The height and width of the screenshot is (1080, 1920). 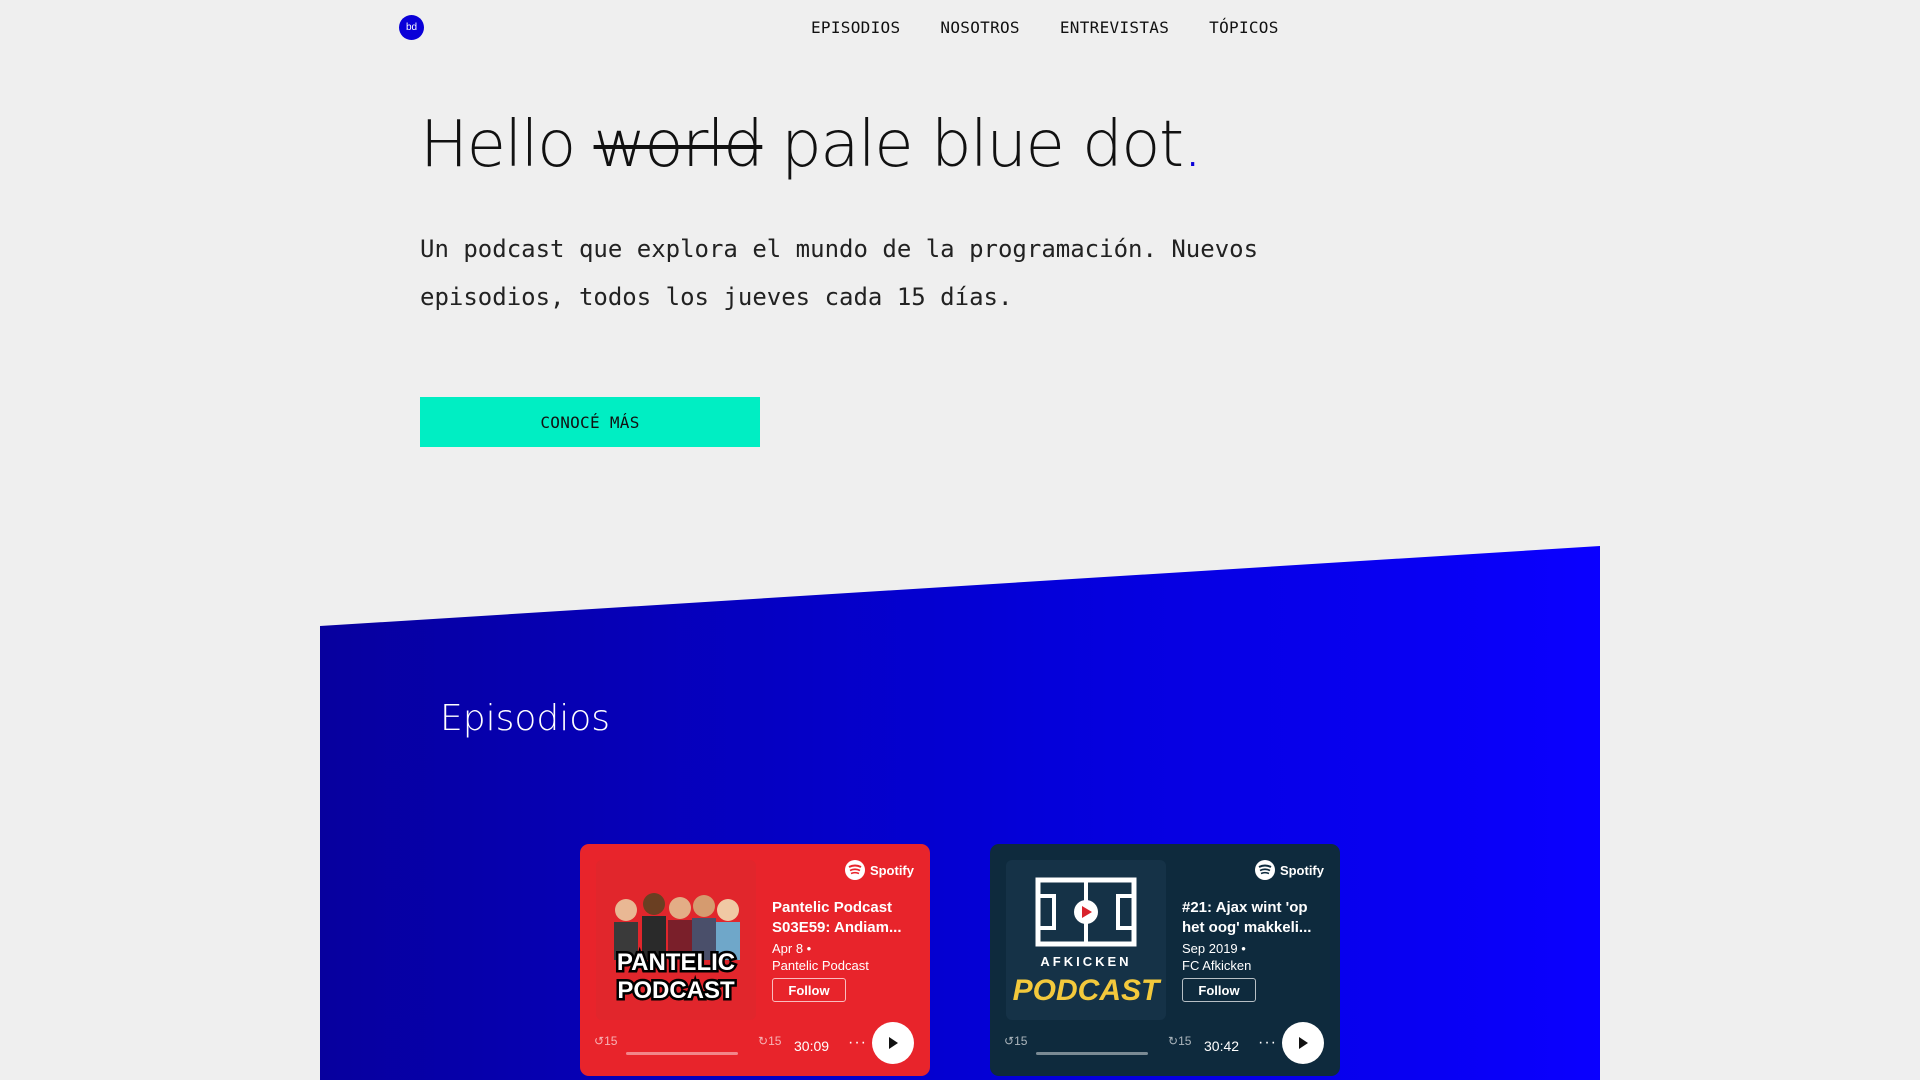 I want to click on player-controls: ↺15 ↻15 30:42 ···, so click(x=1164, y=1044).